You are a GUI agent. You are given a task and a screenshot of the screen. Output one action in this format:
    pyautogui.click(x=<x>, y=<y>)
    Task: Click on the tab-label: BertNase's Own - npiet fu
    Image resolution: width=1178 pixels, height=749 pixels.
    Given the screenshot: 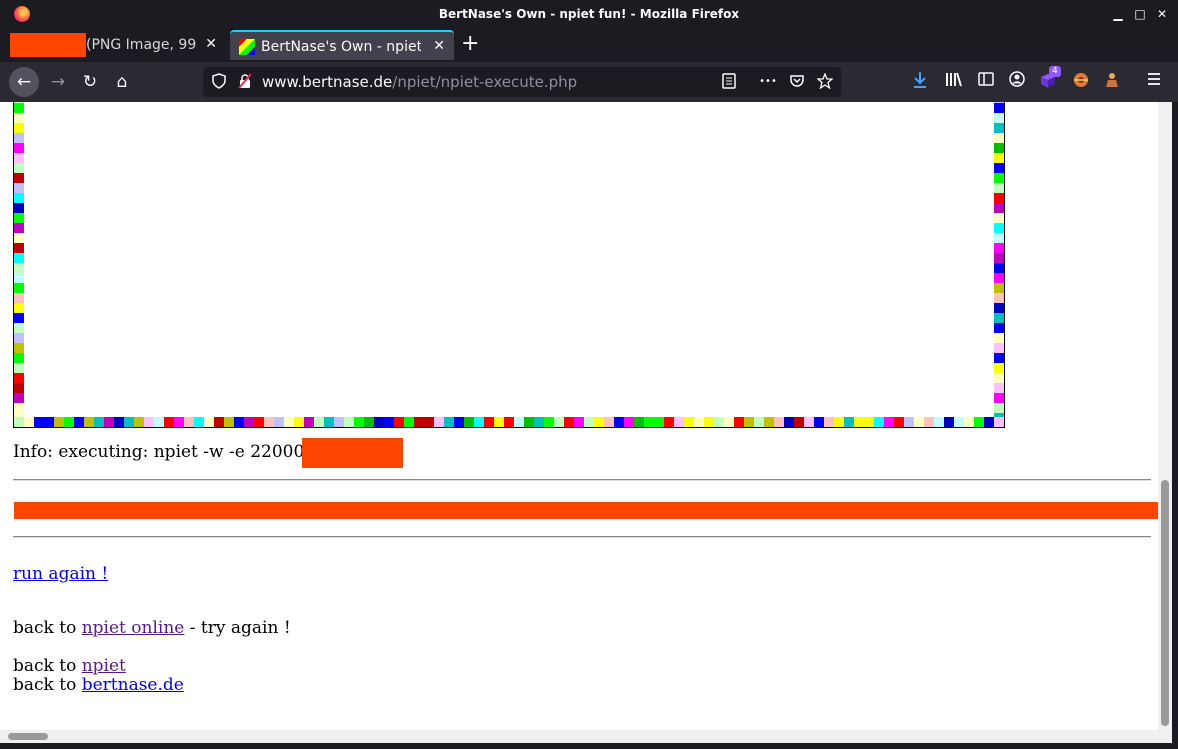 What is the action you would take?
    pyautogui.click(x=341, y=47)
    